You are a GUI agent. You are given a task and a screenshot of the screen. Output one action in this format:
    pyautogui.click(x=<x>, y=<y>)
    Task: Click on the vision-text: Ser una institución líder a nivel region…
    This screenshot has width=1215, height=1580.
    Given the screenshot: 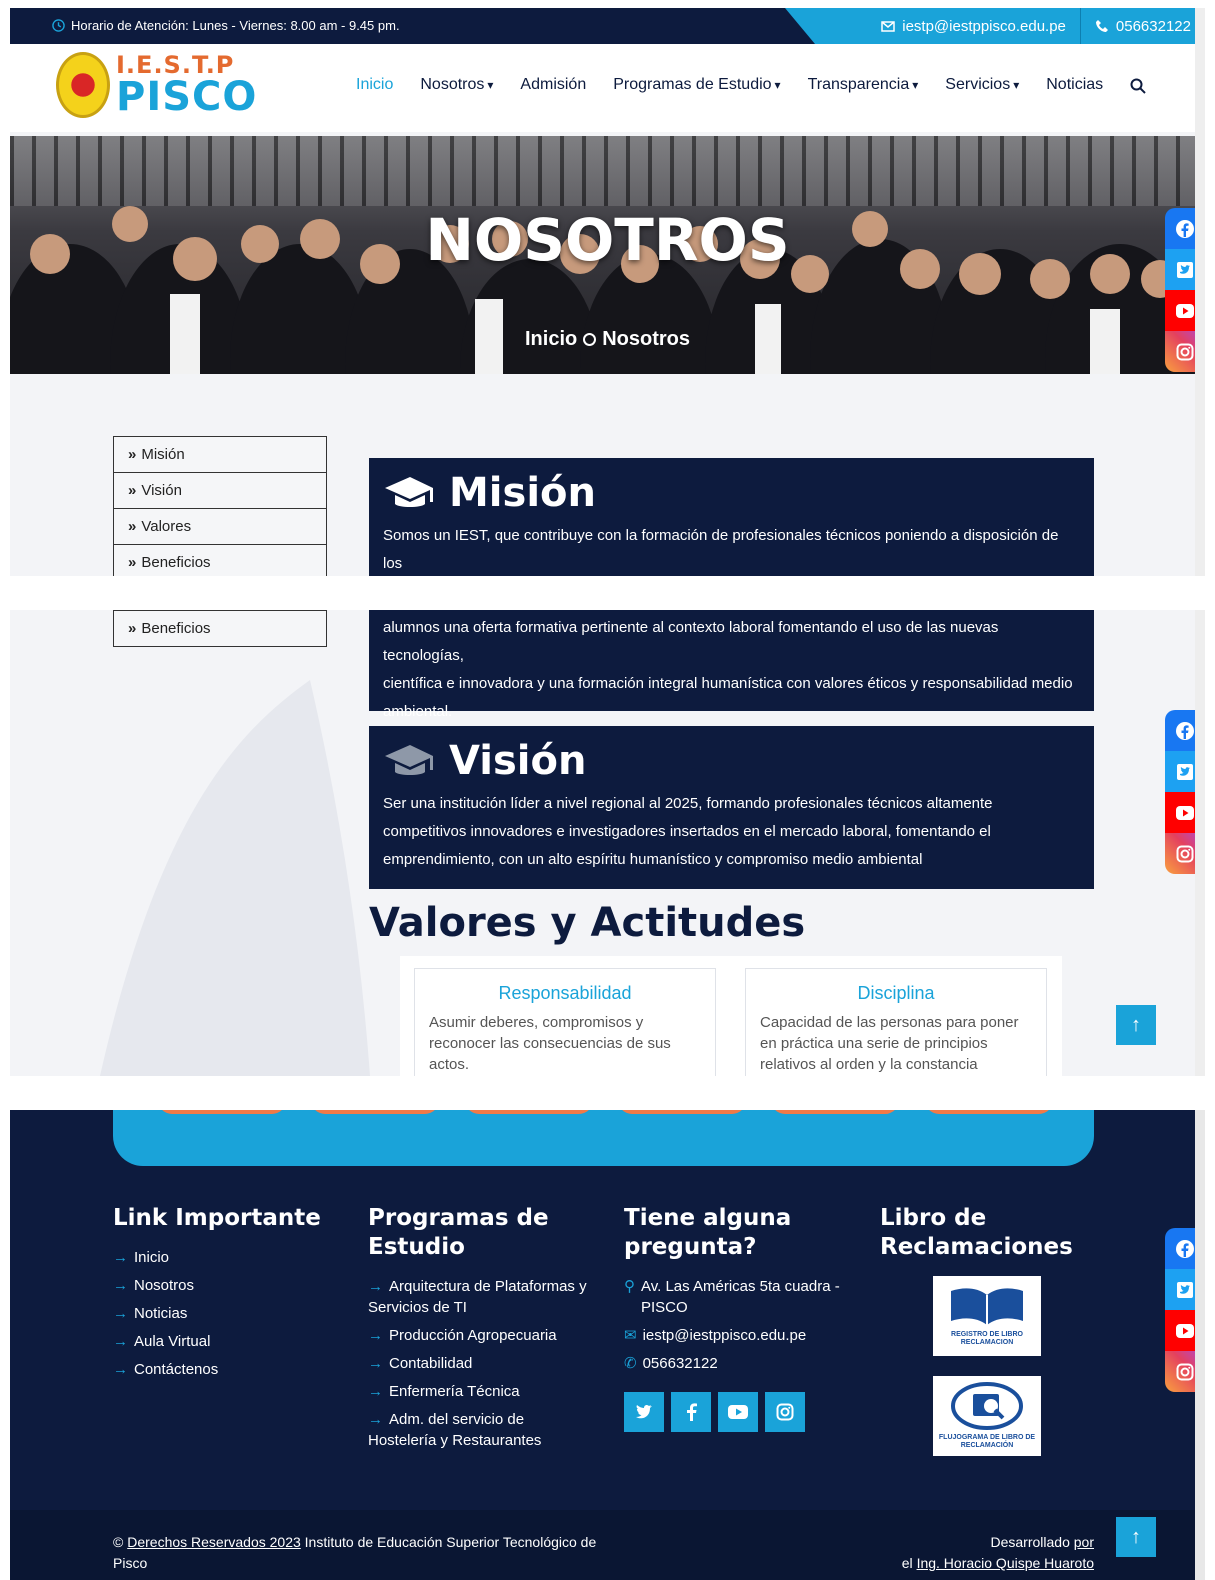 What is the action you would take?
    pyautogui.click(x=688, y=831)
    